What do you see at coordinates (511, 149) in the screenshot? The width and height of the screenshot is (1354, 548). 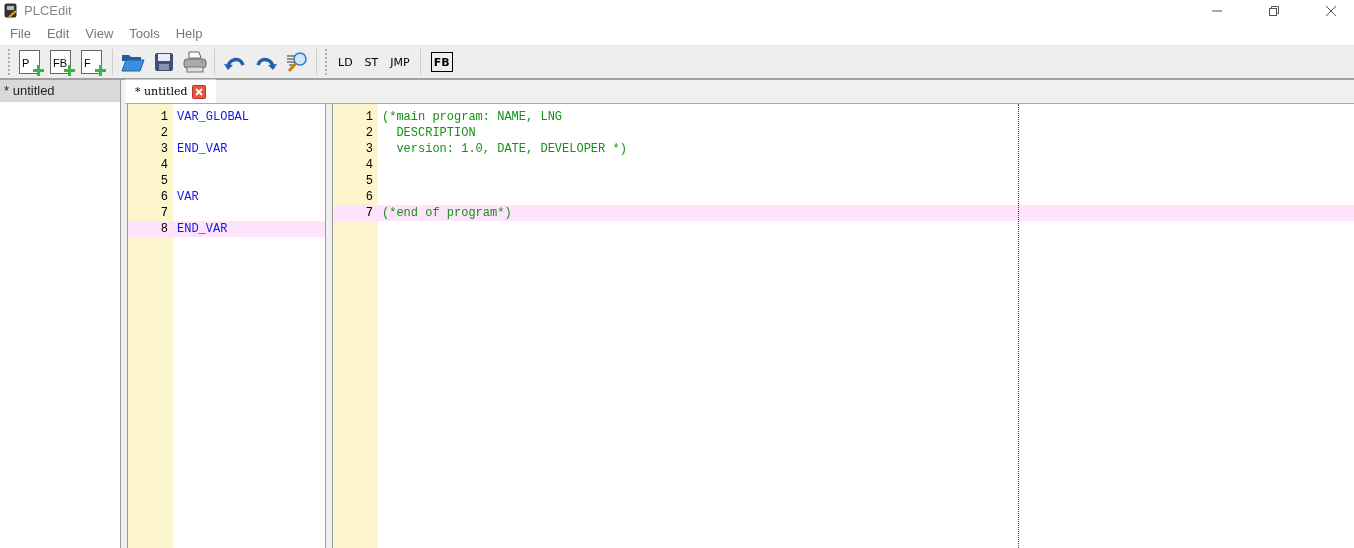 I see `code-line: version: 1.0, DATE, DEVELOPER *)` at bounding box center [511, 149].